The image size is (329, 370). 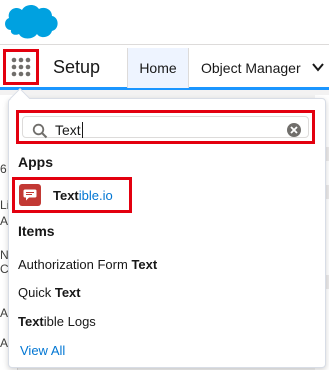 I want to click on chevron-down-icon, so click(x=318, y=67).